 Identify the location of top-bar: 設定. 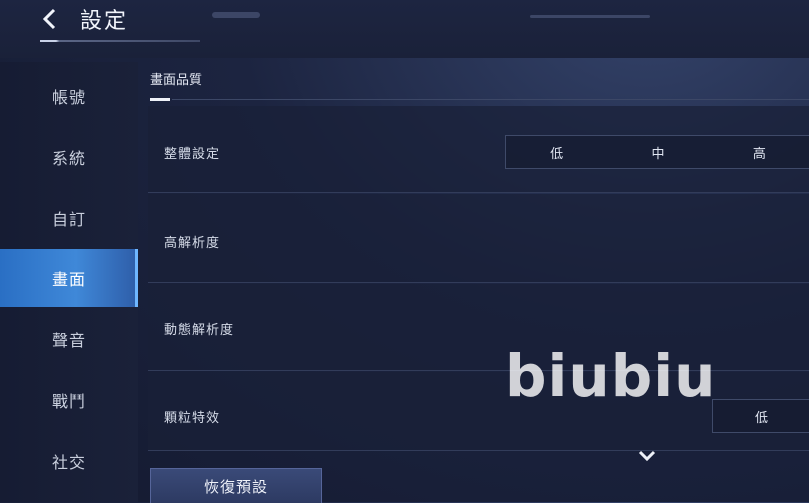
(404, 29).